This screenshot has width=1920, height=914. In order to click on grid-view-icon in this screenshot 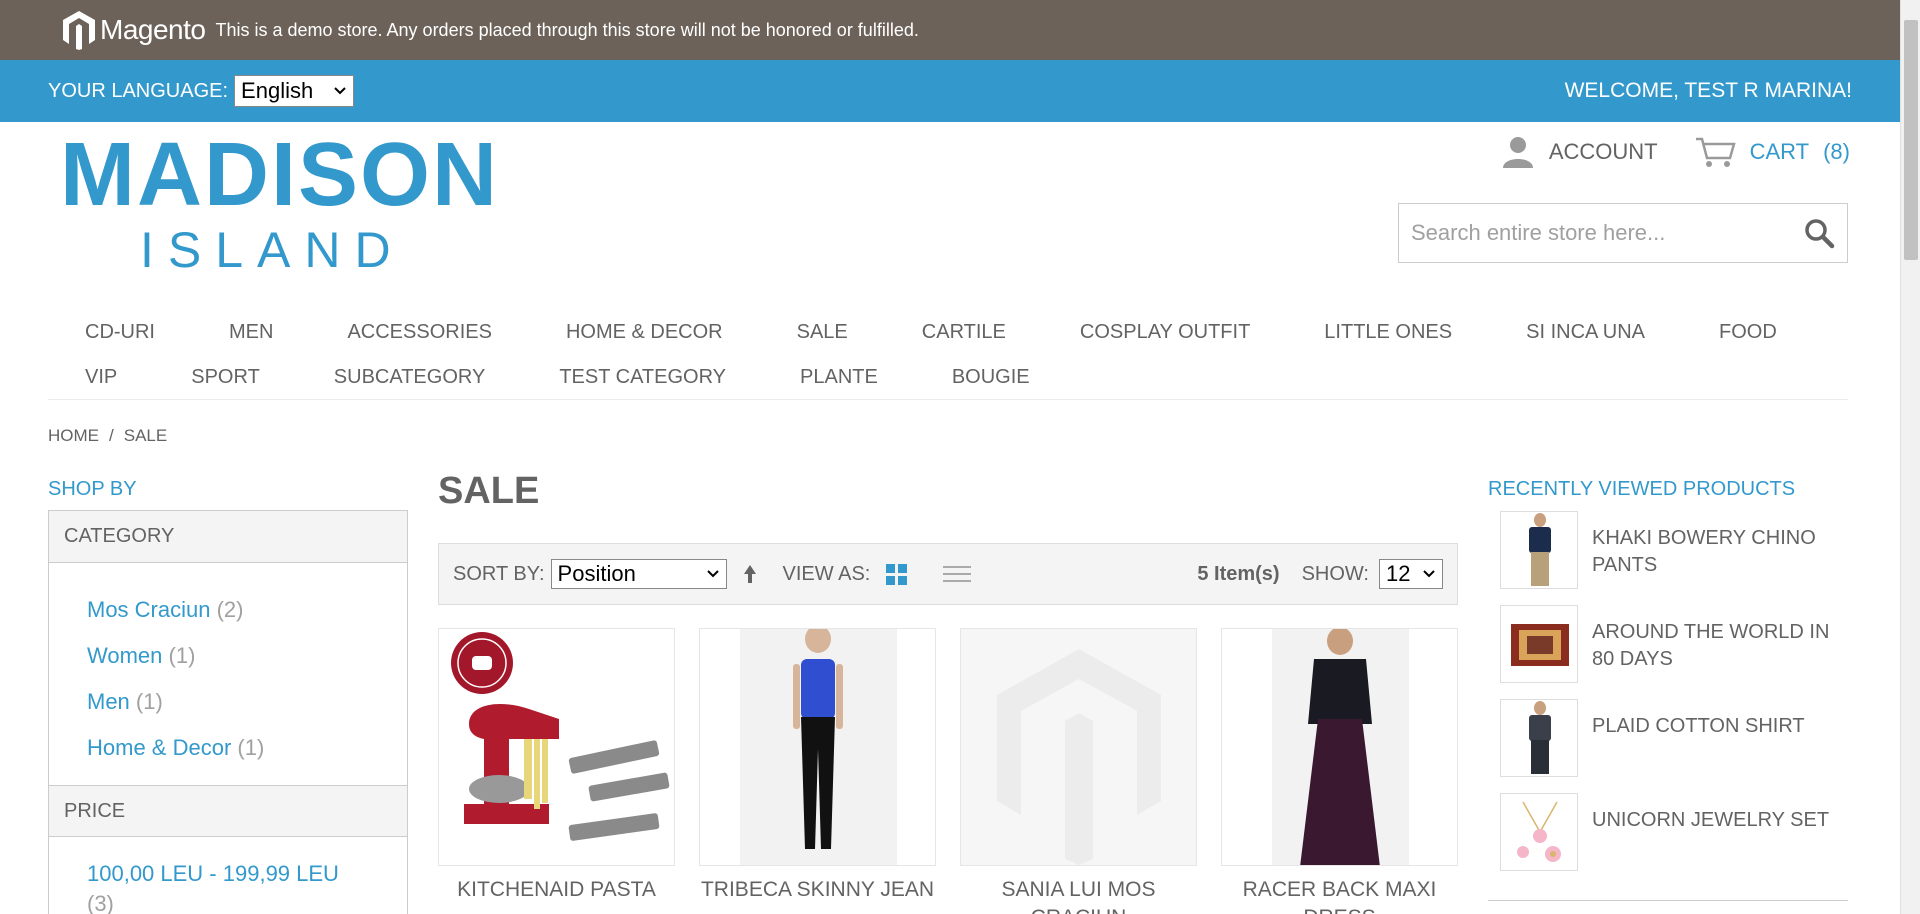, I will do `click(897, 574)`.